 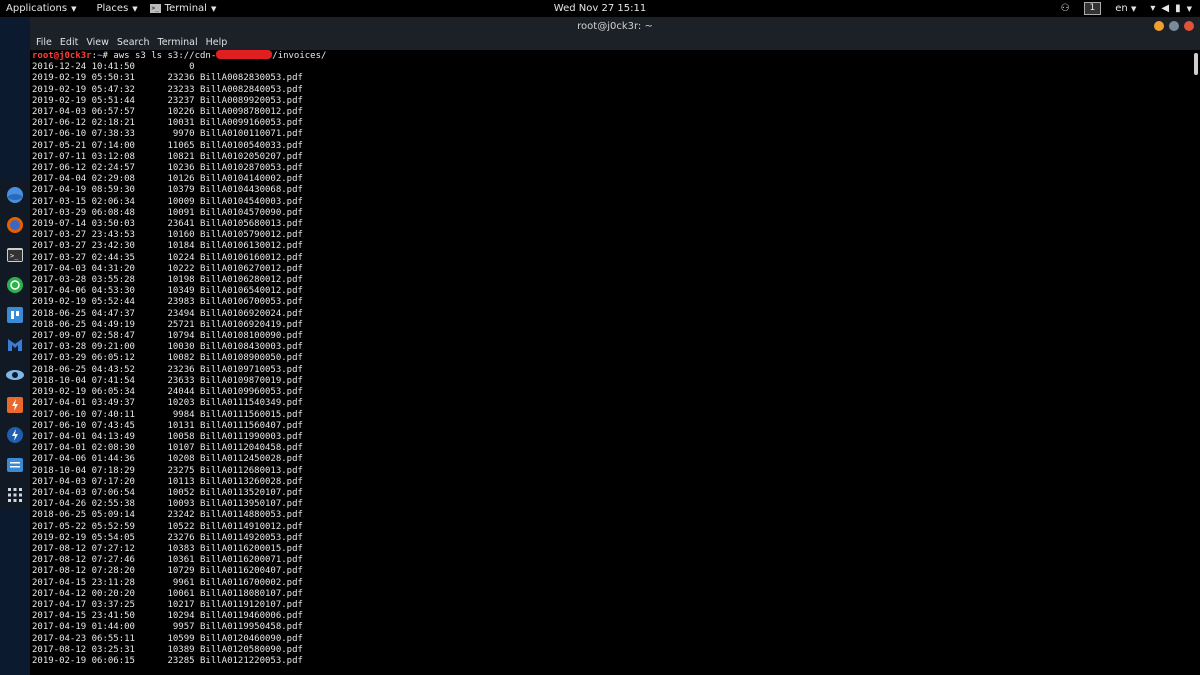 I want to click on row-filename: BillA0106280012.pdf, so click(x=248, y=280).